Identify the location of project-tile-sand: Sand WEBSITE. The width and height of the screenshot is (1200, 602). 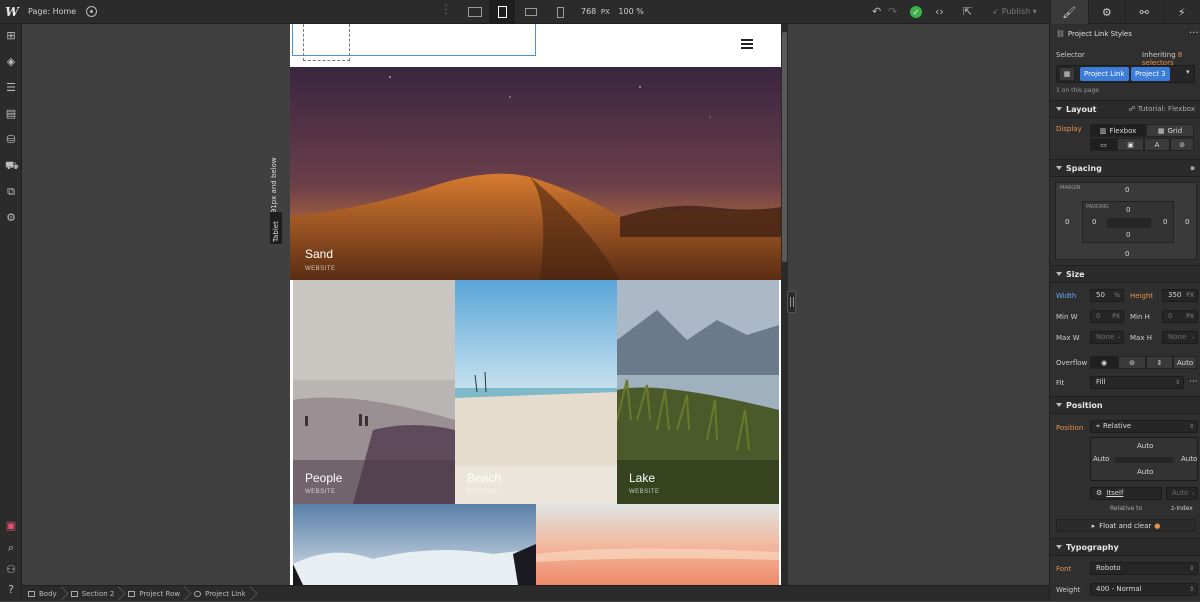
(535, 173).